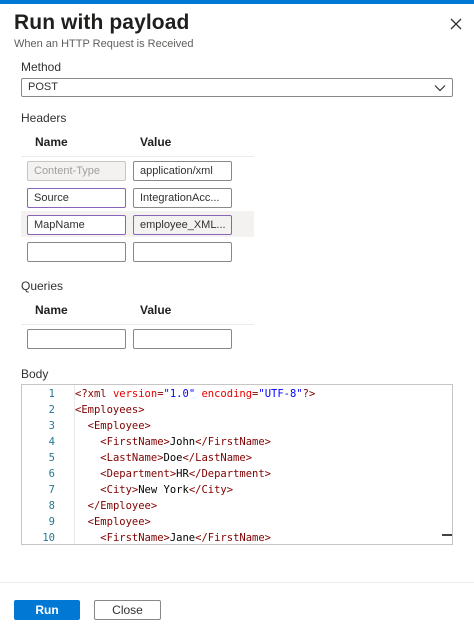 This screenshot has height=631, width=474. I want to click on header-name-field: Content-Type, so click(76, 171).